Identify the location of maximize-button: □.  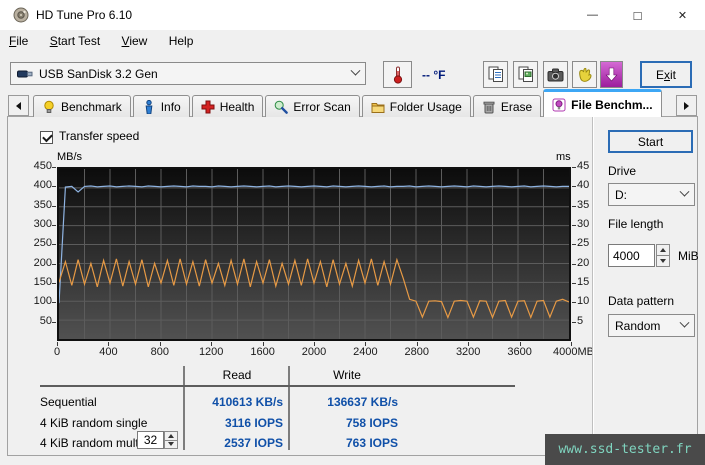
(637, 15).